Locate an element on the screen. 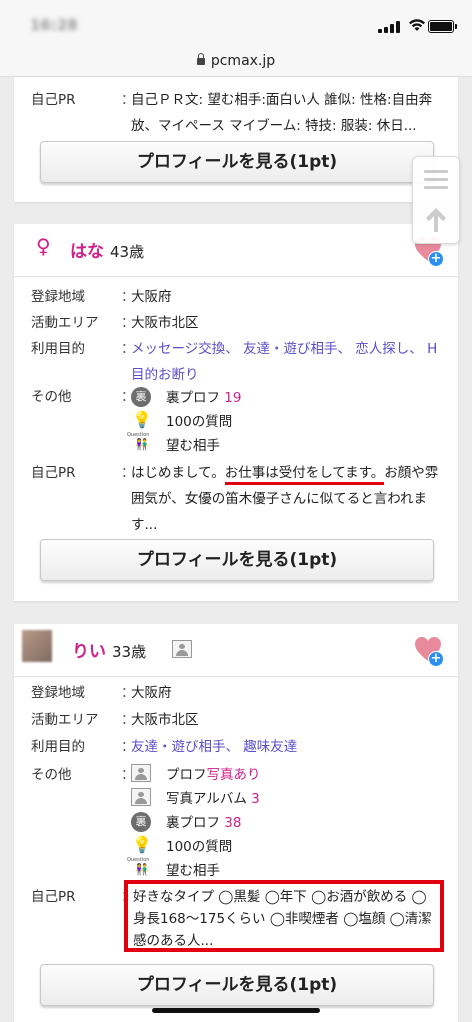 The width and height of the screenshot is (472, 1022). url-text: pcmax.jp is located at coordinates (243, 61).